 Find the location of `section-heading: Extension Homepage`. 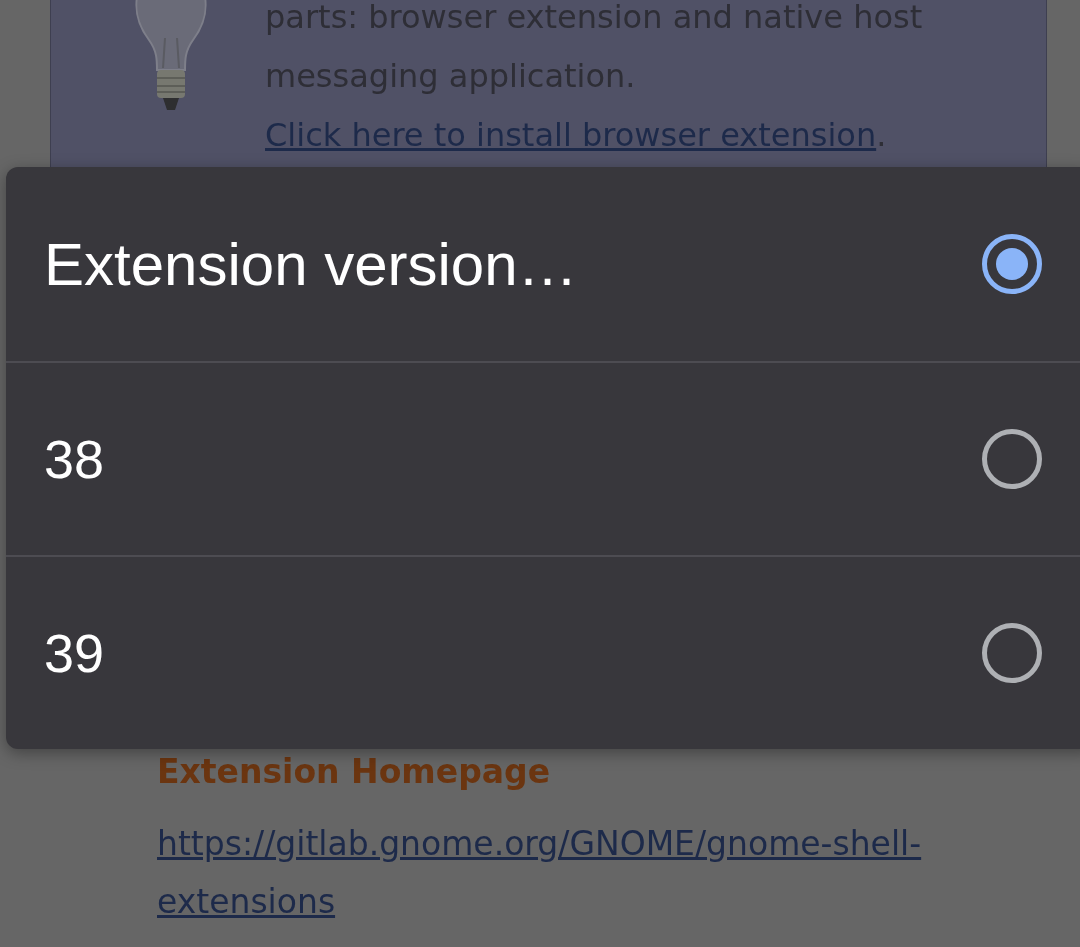

section-heading: Extension Homepage is located at coordinates (354, 771).